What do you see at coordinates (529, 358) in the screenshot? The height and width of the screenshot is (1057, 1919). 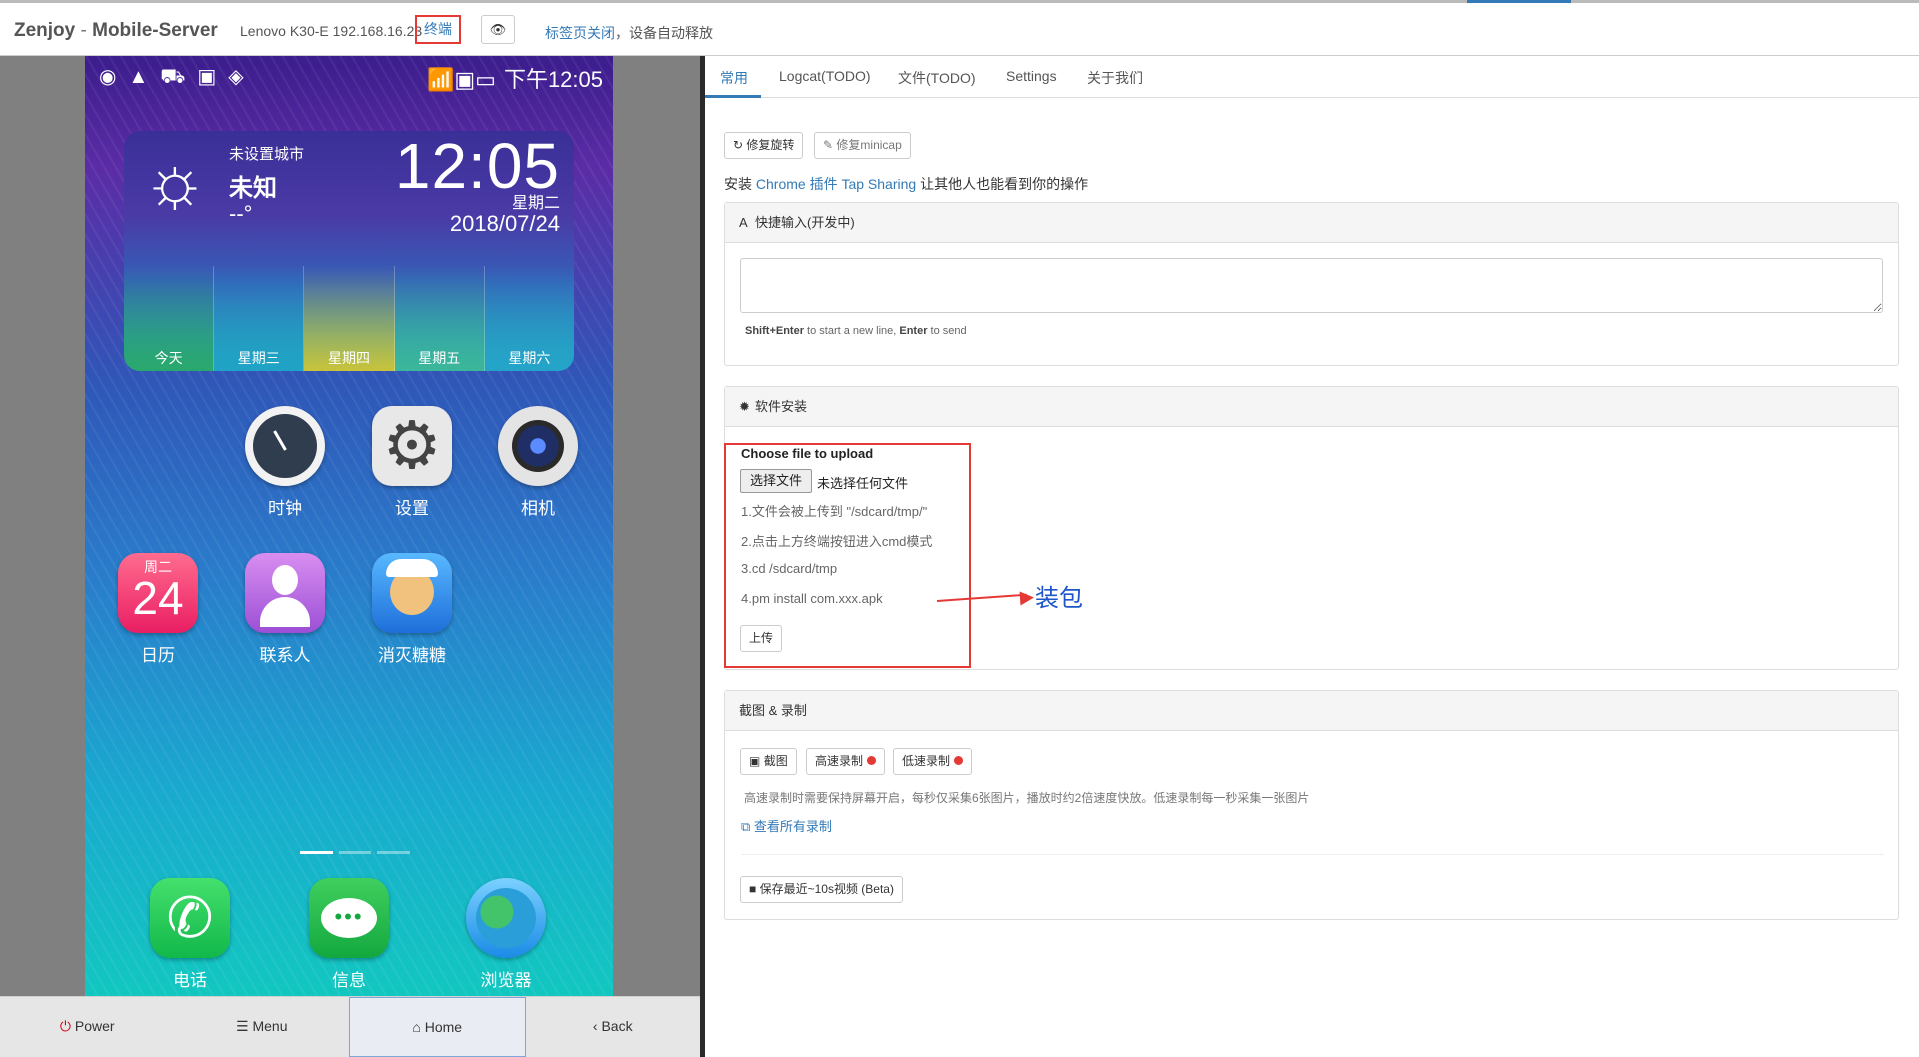 I see `forecast-day-label: 星期六` at bounding box center [529, 358].